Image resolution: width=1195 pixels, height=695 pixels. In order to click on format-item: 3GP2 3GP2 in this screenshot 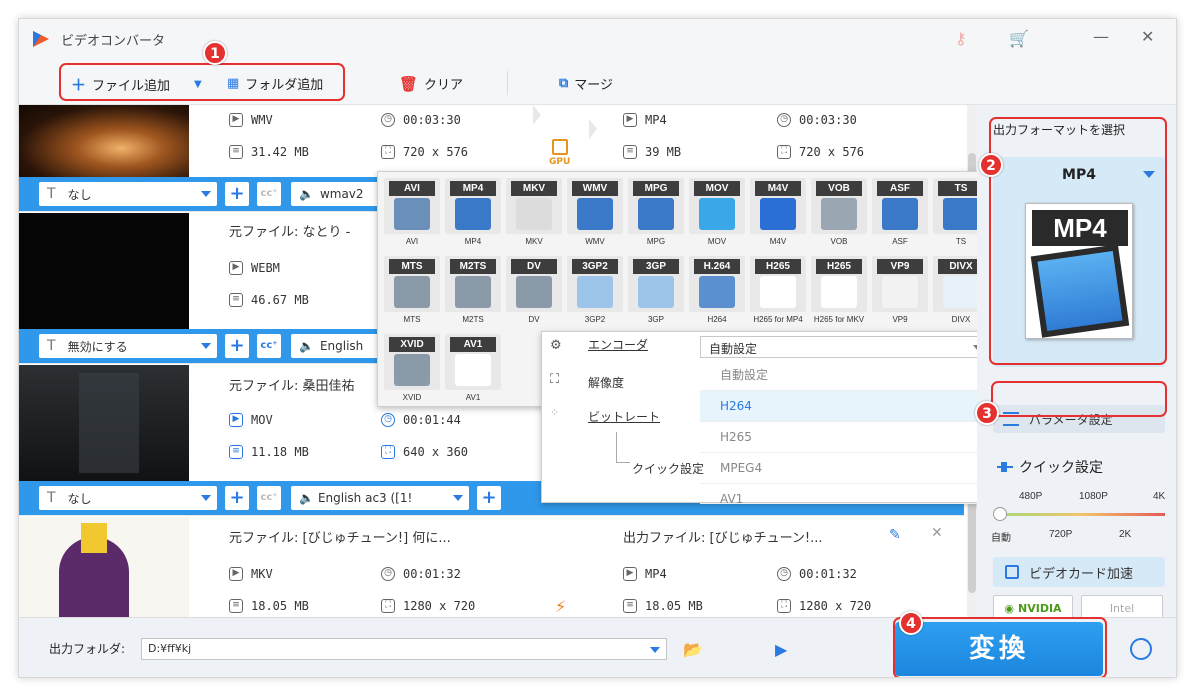, I will do `click(595, 292)`.